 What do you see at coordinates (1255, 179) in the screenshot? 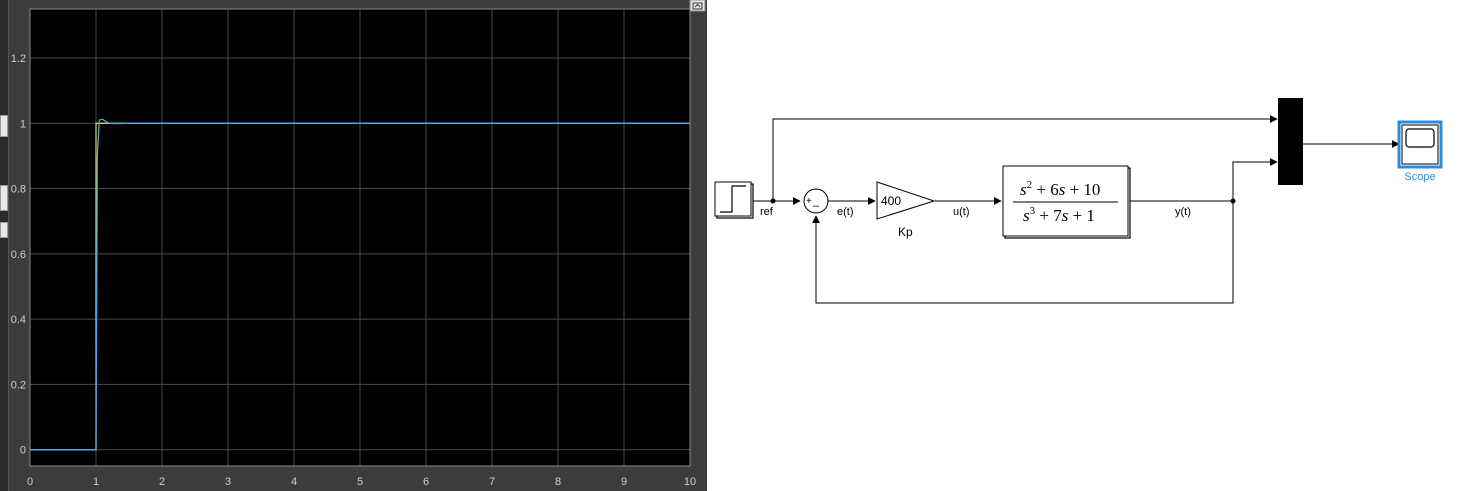
I see `wire-output-to-mux` at bounding box center [1255, 179].